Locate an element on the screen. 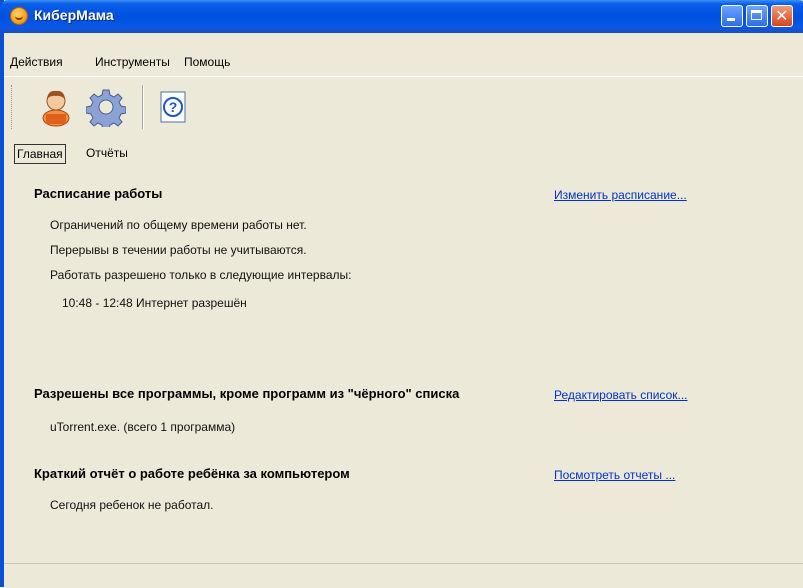 The image size is (803, 588). tab-reports: Отчёты is located at coordinates (107, 153).